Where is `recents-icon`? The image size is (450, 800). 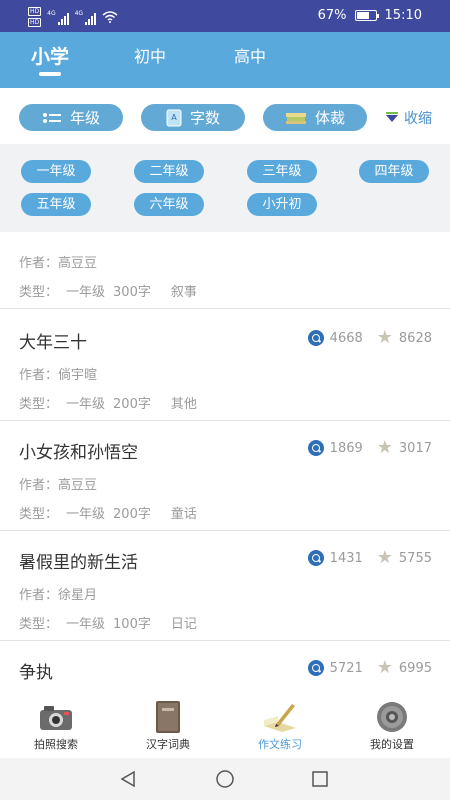 recents-icon is located at coordinates (320, 779).